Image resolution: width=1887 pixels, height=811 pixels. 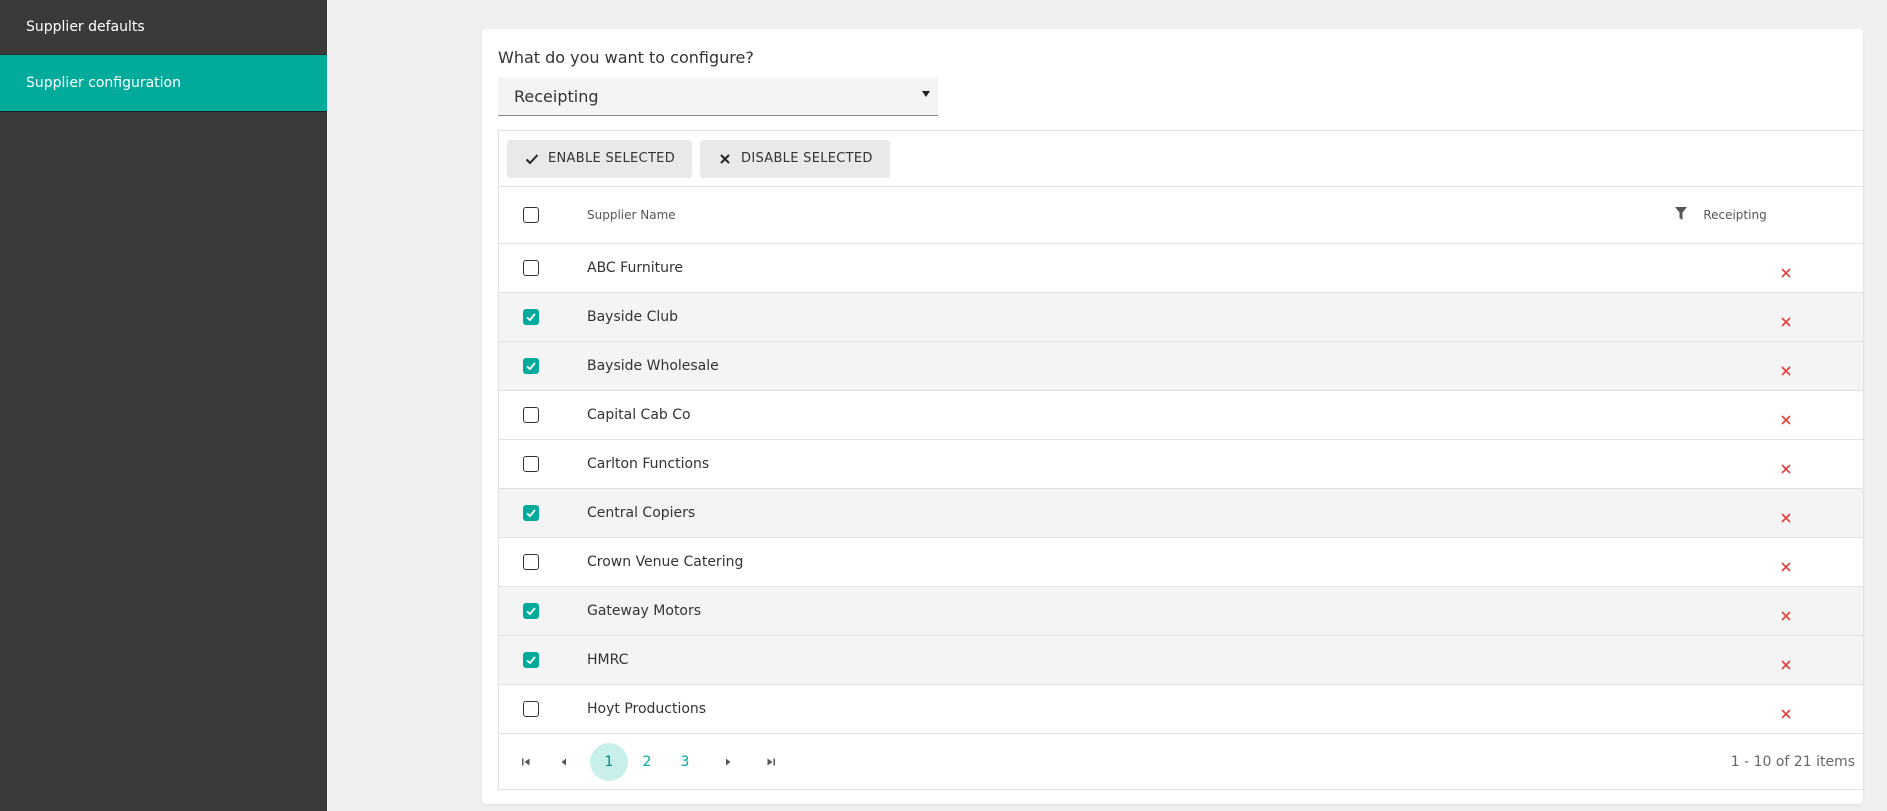 What do you see at coordinates (1181, 215) in the screenshot?
I see `table-header-row: Supplier Name Receipting` at bounding box center [1181, 215].